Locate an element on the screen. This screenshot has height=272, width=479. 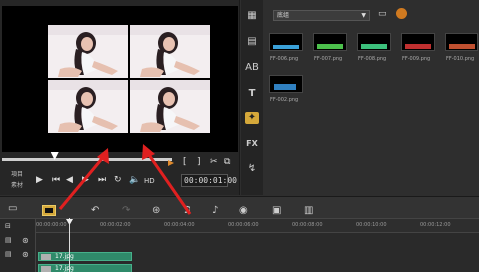
subtitle-editor-icon: ▣ is located at coordinates (276, 210).